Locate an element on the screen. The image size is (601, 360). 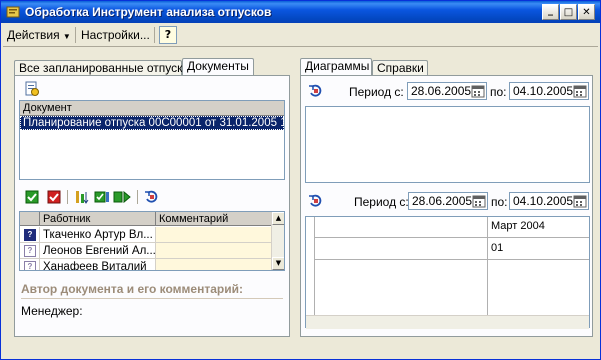
document-select-icon is located at coordinates (32, 88).